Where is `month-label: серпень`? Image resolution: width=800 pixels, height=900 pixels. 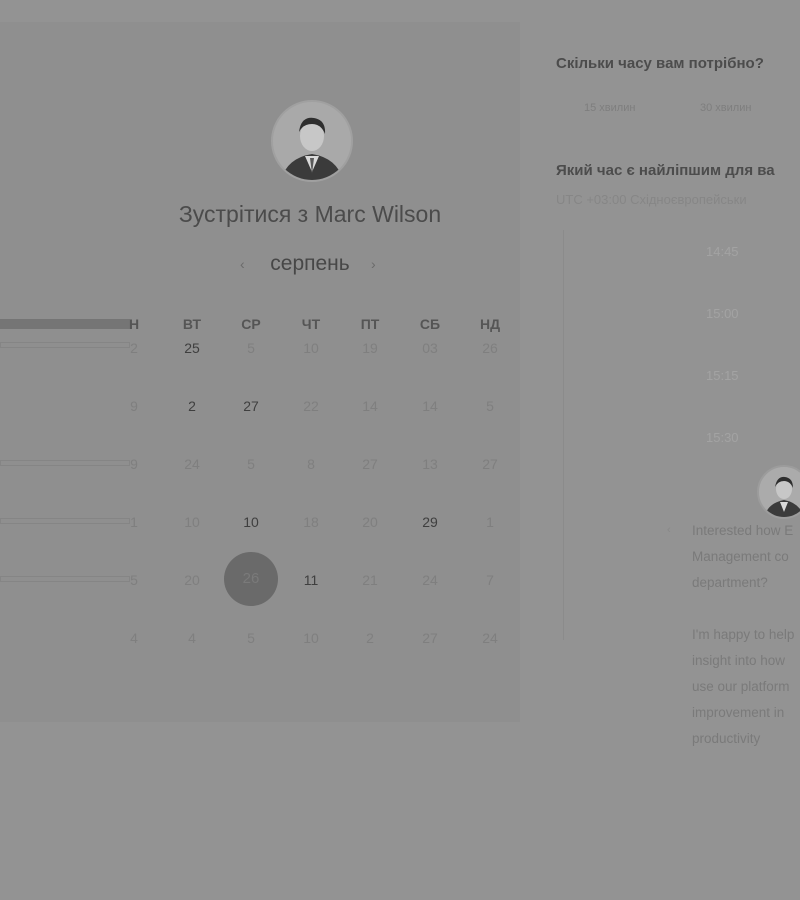
month-label: серпень is located at coordinates (310, 263).